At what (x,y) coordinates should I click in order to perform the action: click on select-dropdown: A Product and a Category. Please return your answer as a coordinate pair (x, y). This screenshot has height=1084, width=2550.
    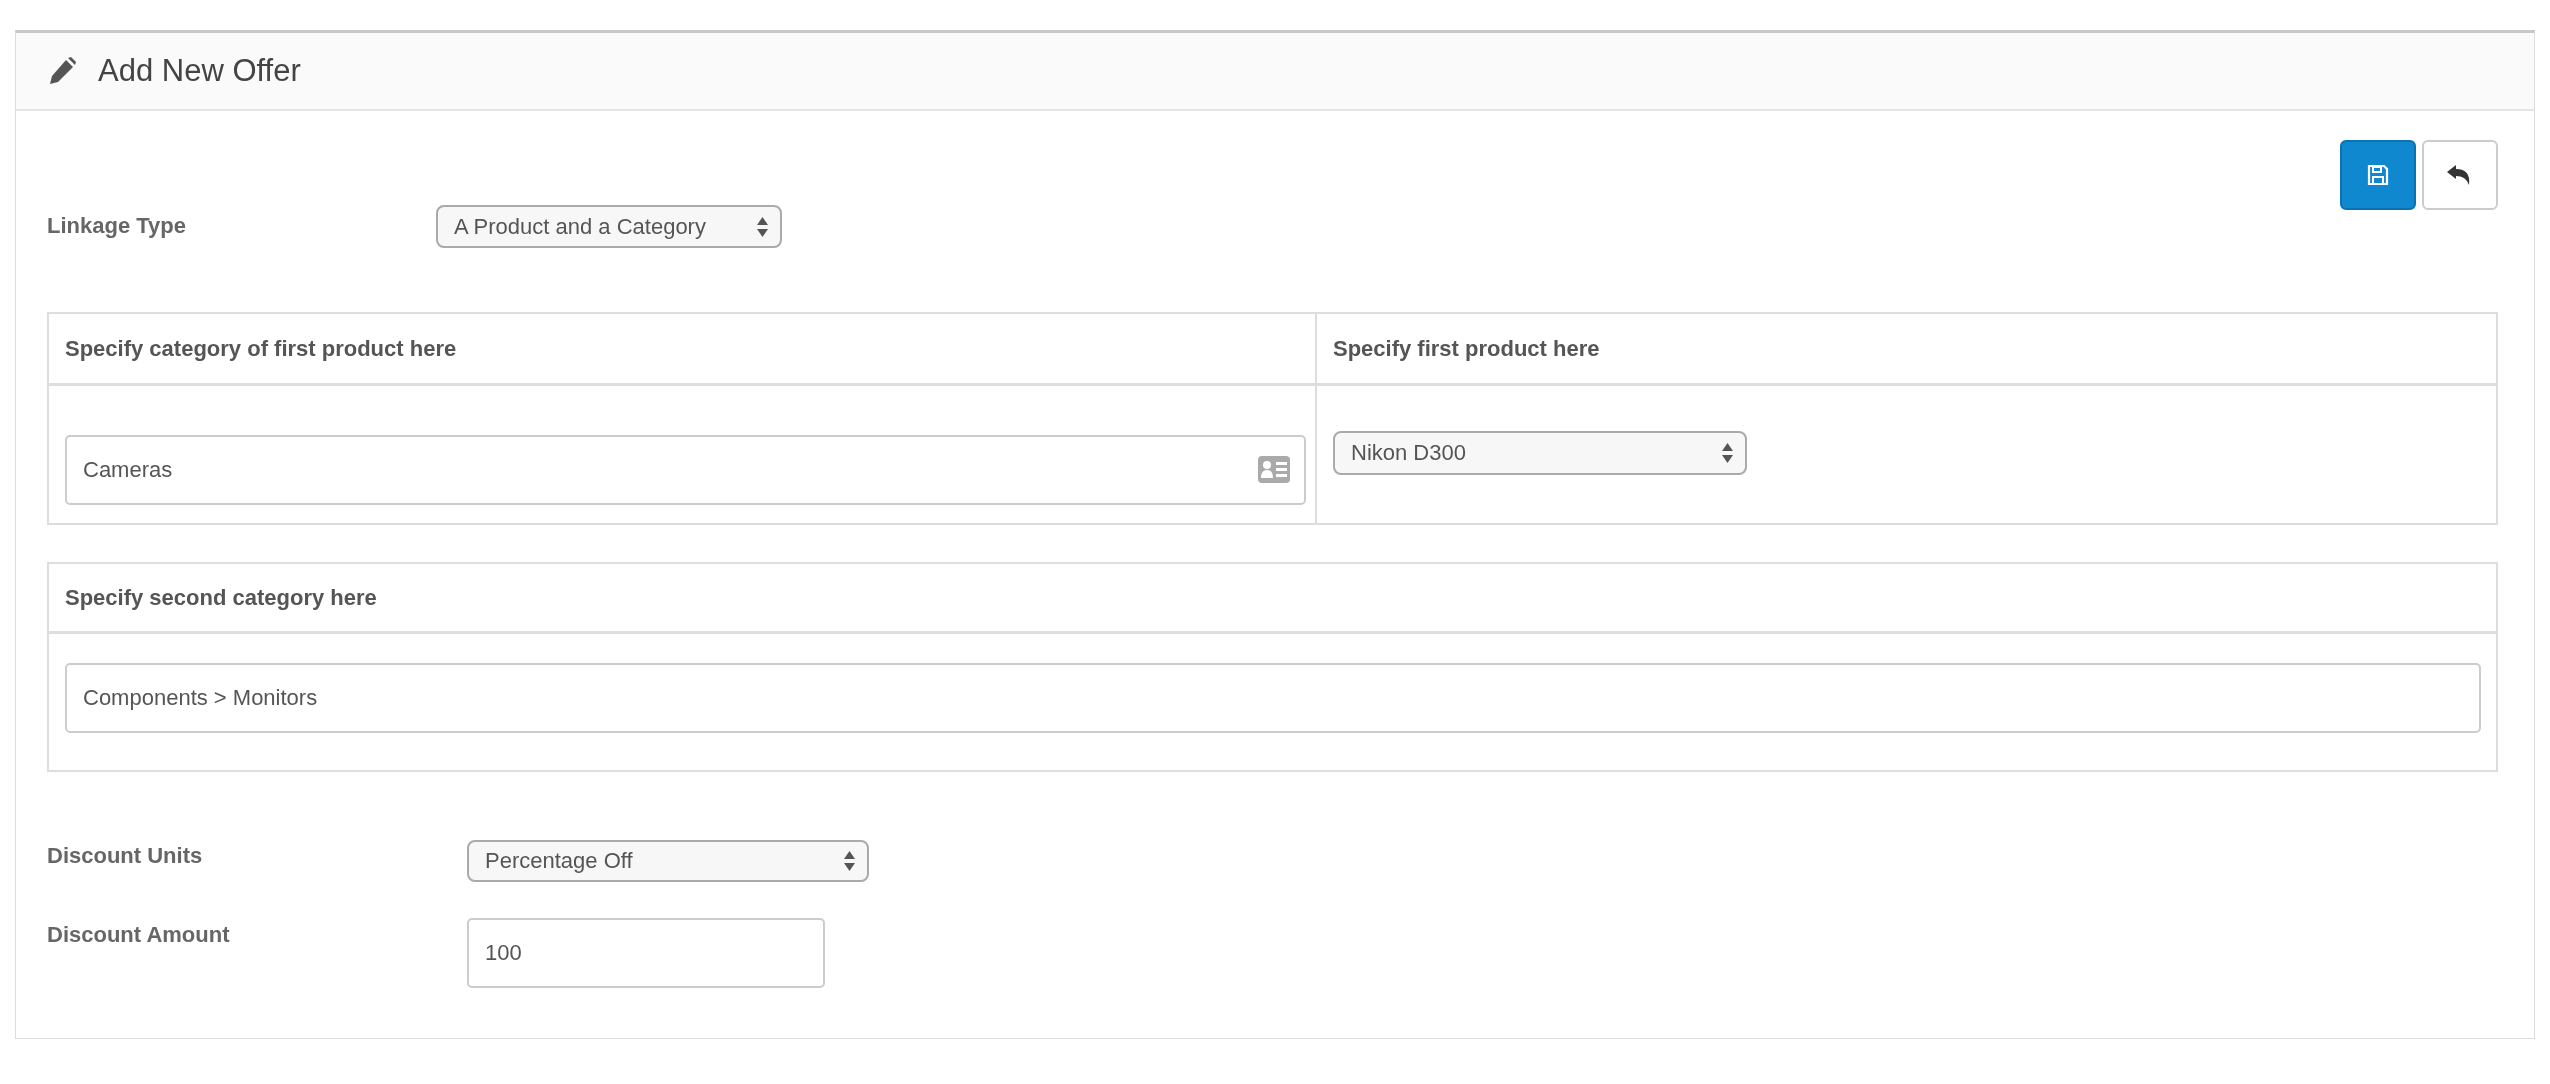
    Looking at the image, I should click on (609, 226).